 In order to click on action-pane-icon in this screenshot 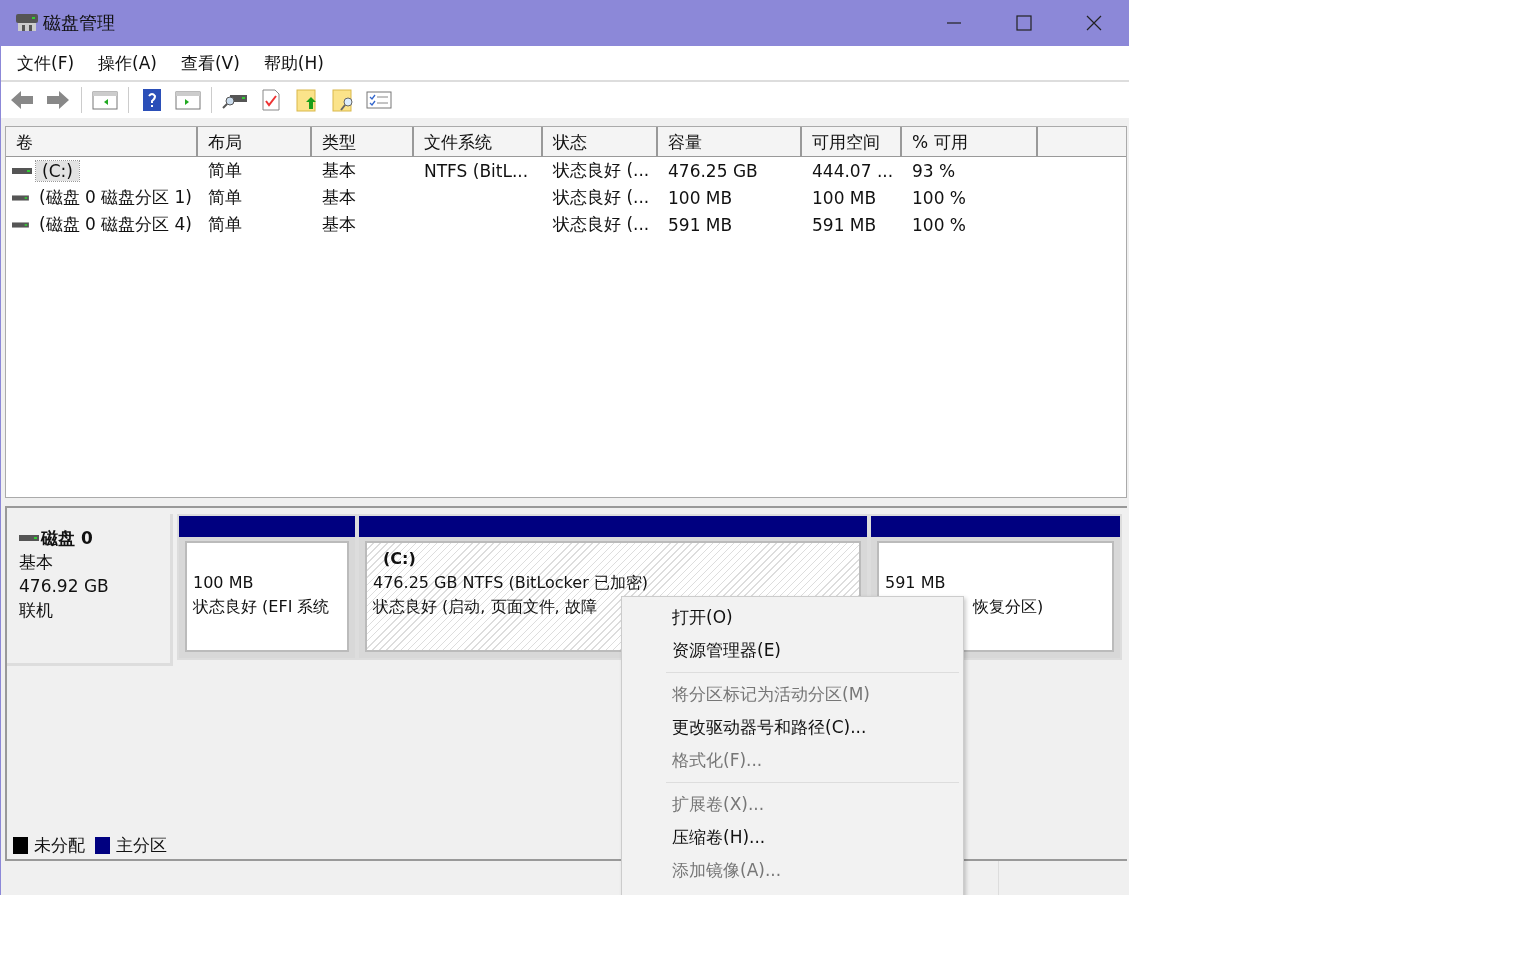, I will do `click(188, 100)`.